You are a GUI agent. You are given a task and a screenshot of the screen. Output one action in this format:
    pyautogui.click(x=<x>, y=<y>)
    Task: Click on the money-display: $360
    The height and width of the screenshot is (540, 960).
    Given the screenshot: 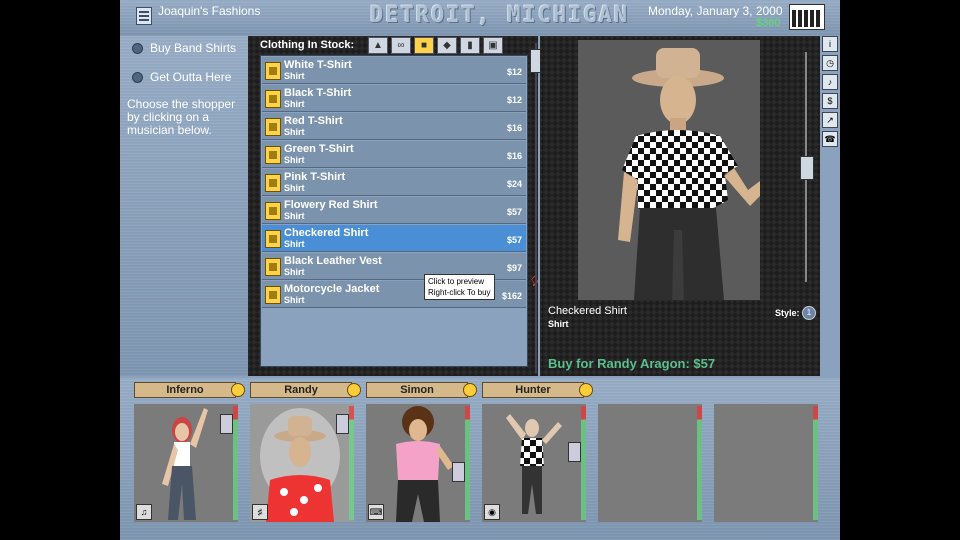 What is the action you would take?
    pyautogui.click(x=768, y=23)
    